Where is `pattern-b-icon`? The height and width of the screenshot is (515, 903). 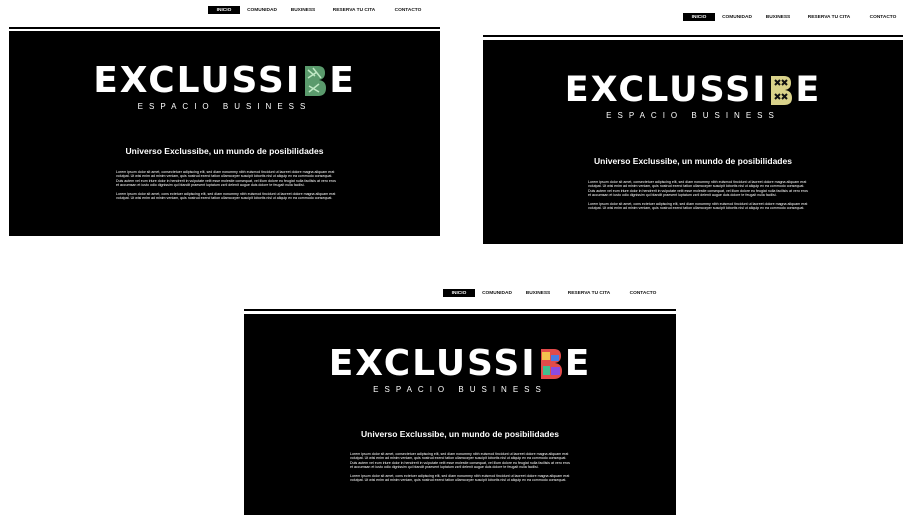 pattern-b-icon is located at coordinates (316, 81).